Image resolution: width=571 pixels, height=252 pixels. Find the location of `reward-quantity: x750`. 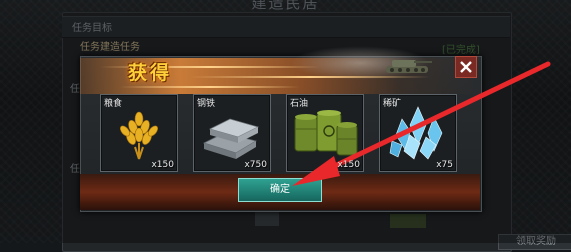

reward-quantity: x750 is located at coordinates (255, 165).